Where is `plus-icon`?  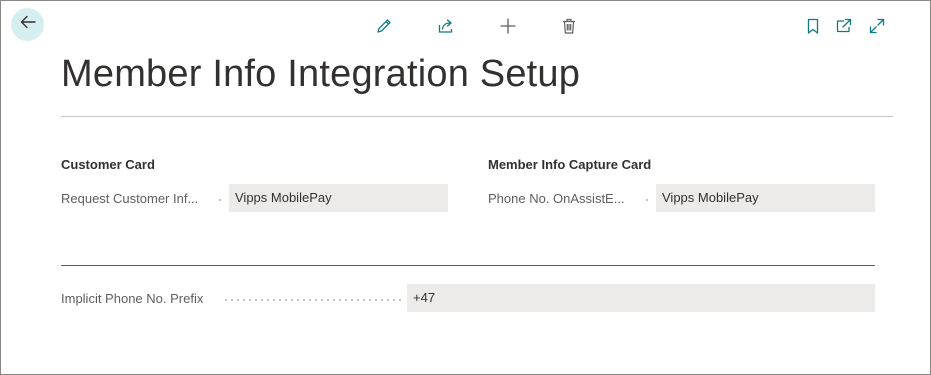 plus-icon is located at coordinates (508, 28).